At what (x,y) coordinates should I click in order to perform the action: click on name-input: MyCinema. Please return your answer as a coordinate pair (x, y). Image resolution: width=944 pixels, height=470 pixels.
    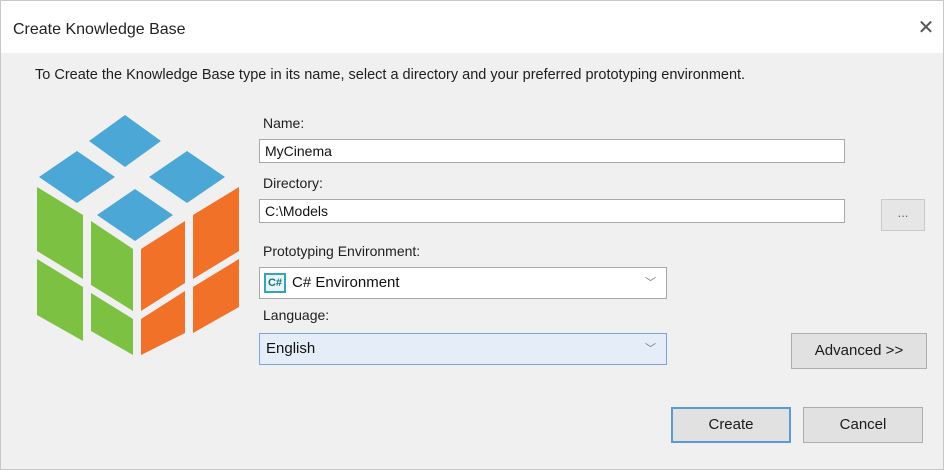
    Looking at the image, I should click on (552, 151).